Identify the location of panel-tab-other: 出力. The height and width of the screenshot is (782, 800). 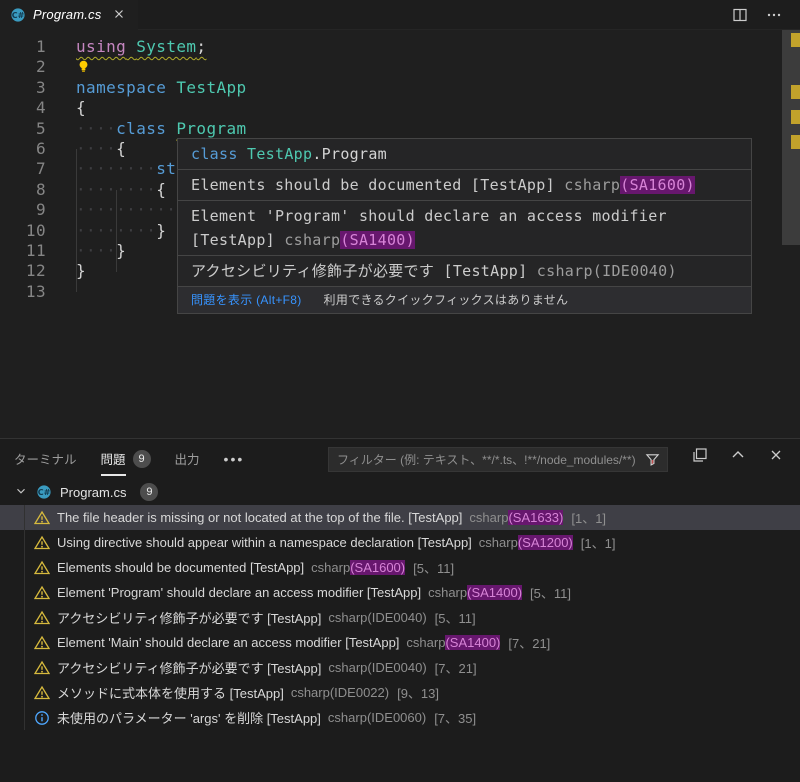
(187, 459).